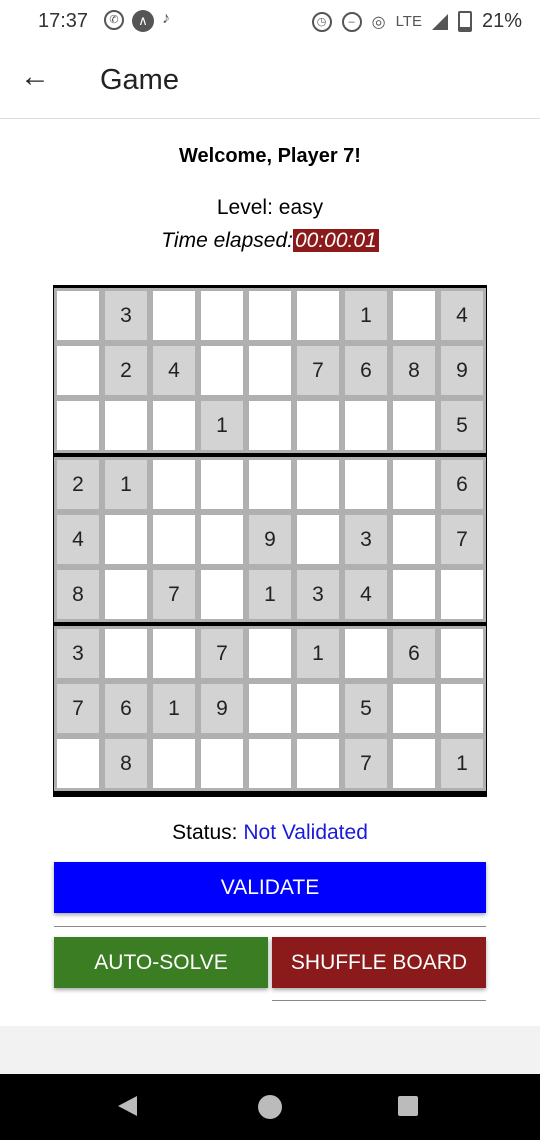  What do you see at coordinates (270, 1107) in the screenshot?
I see `nav-home-icon` at bounding box center [270, 1107].